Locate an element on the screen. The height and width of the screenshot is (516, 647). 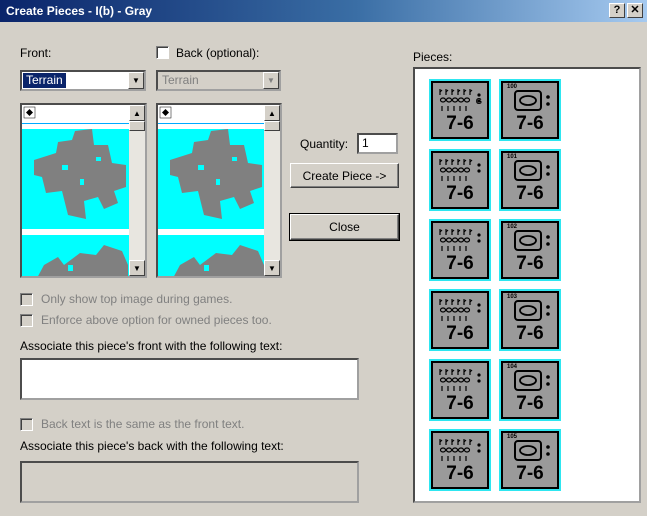
quantity-input: 1 is located at coordinates (377, 143).